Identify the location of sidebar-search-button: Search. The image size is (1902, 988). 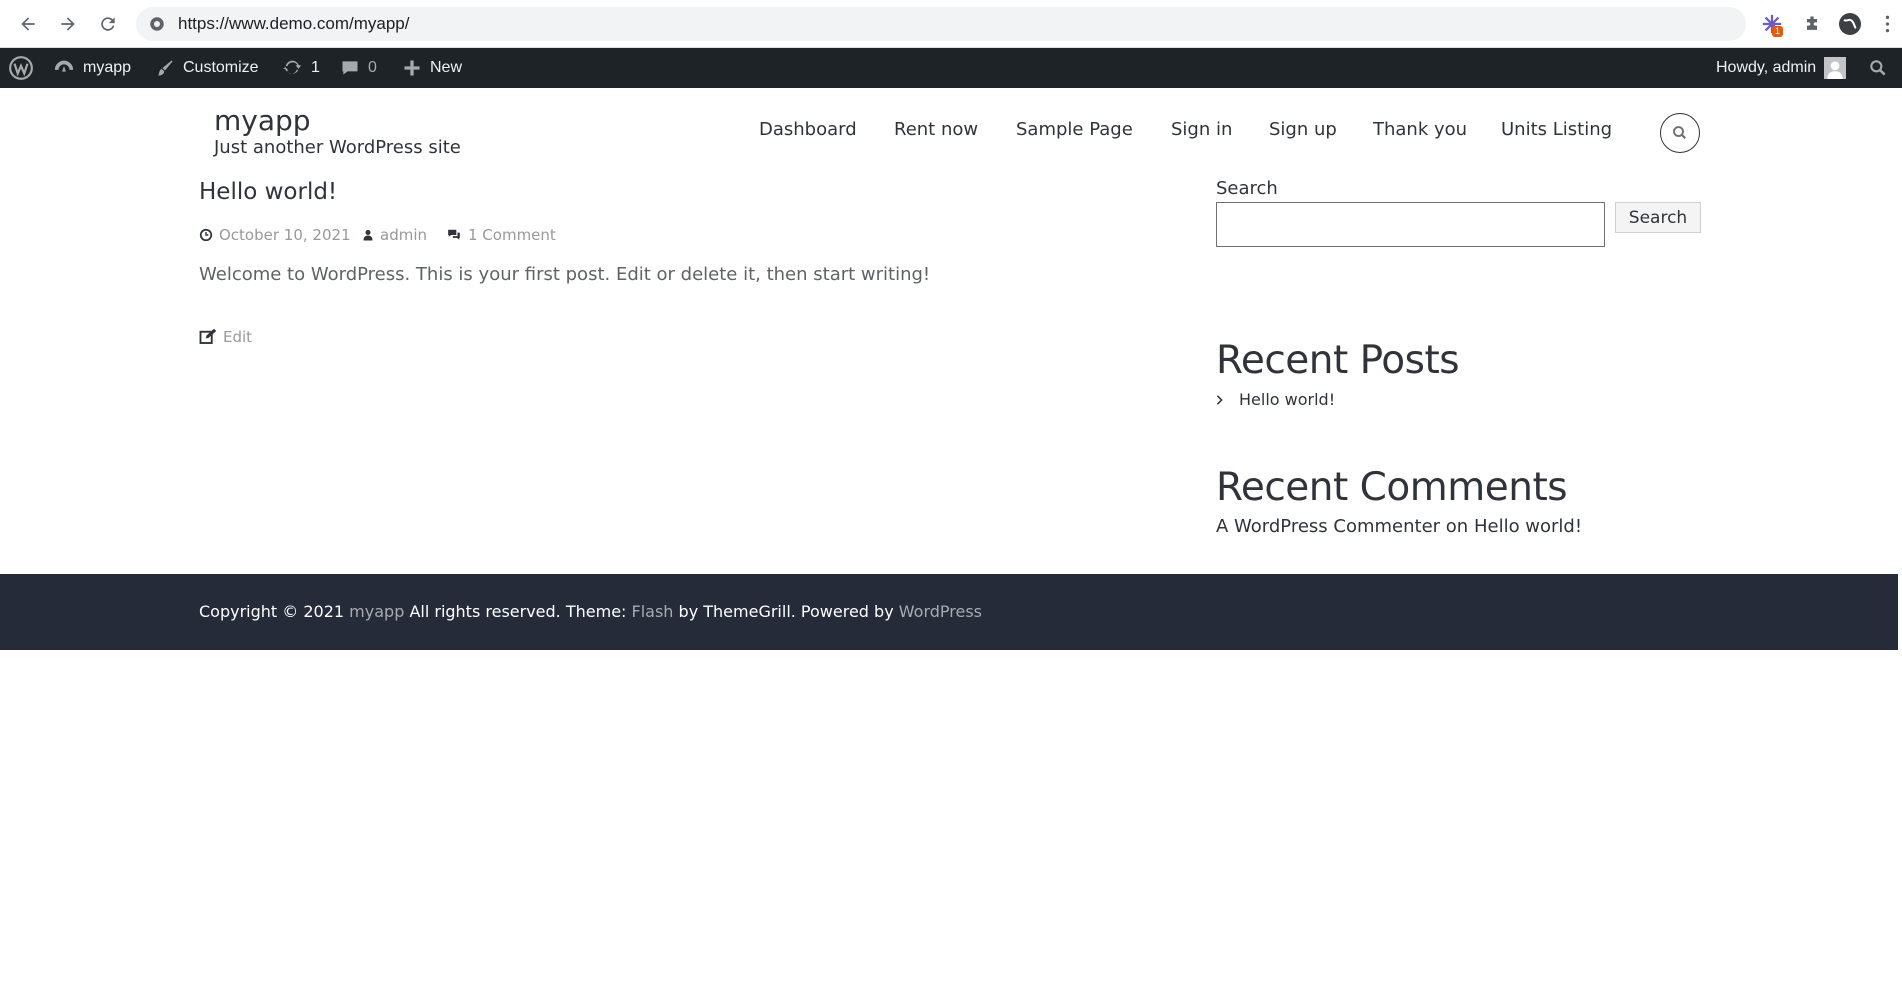
(1658, 217).